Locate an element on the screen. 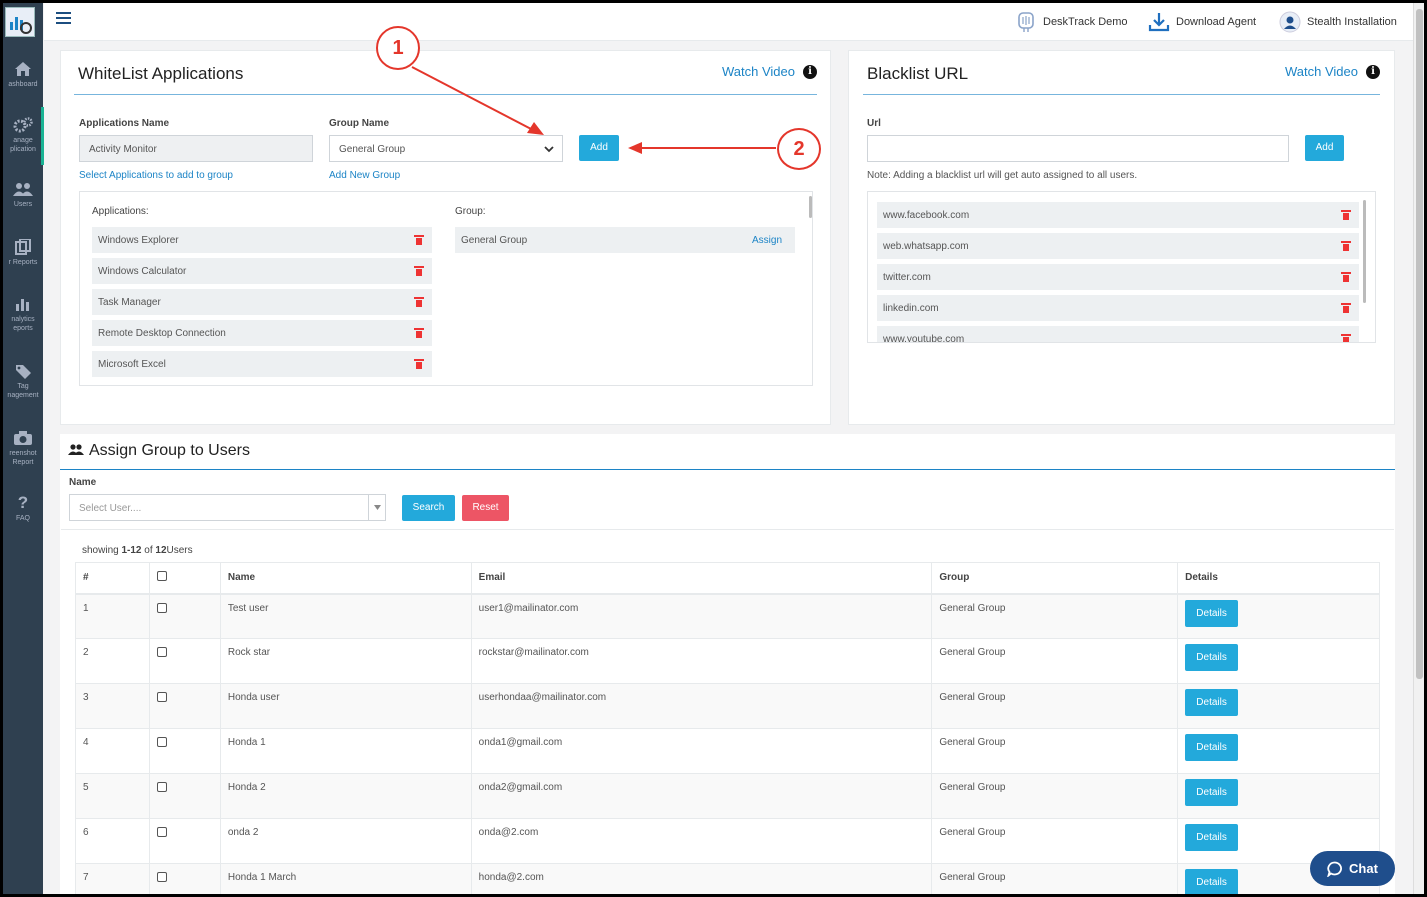 The height and width of the screenshot is (897, 1427). annotation-badge-2: 2 is located at coordinates (799, 149).